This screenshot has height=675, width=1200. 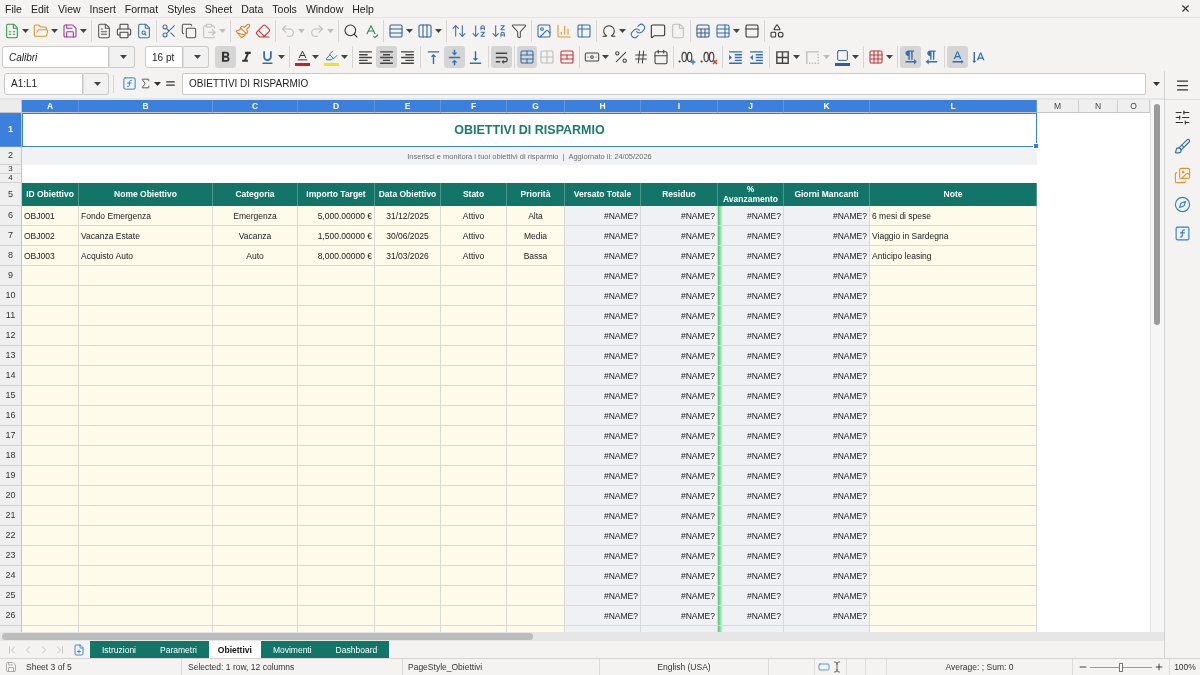 What do you see at coordinates (11, 596) in the screenshot?
I see `row-header: 25` at bounding box center [11, 596].